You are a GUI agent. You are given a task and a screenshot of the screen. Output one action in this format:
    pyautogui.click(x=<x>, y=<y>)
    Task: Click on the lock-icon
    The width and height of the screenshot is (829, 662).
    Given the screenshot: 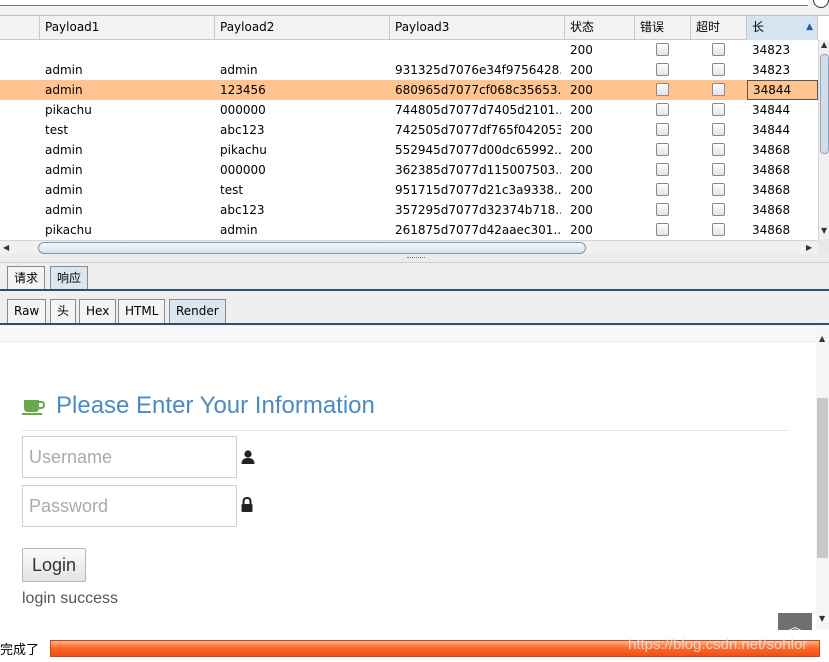 What is the action you would take?
    pyautogui.click(x=247, y=504)
    